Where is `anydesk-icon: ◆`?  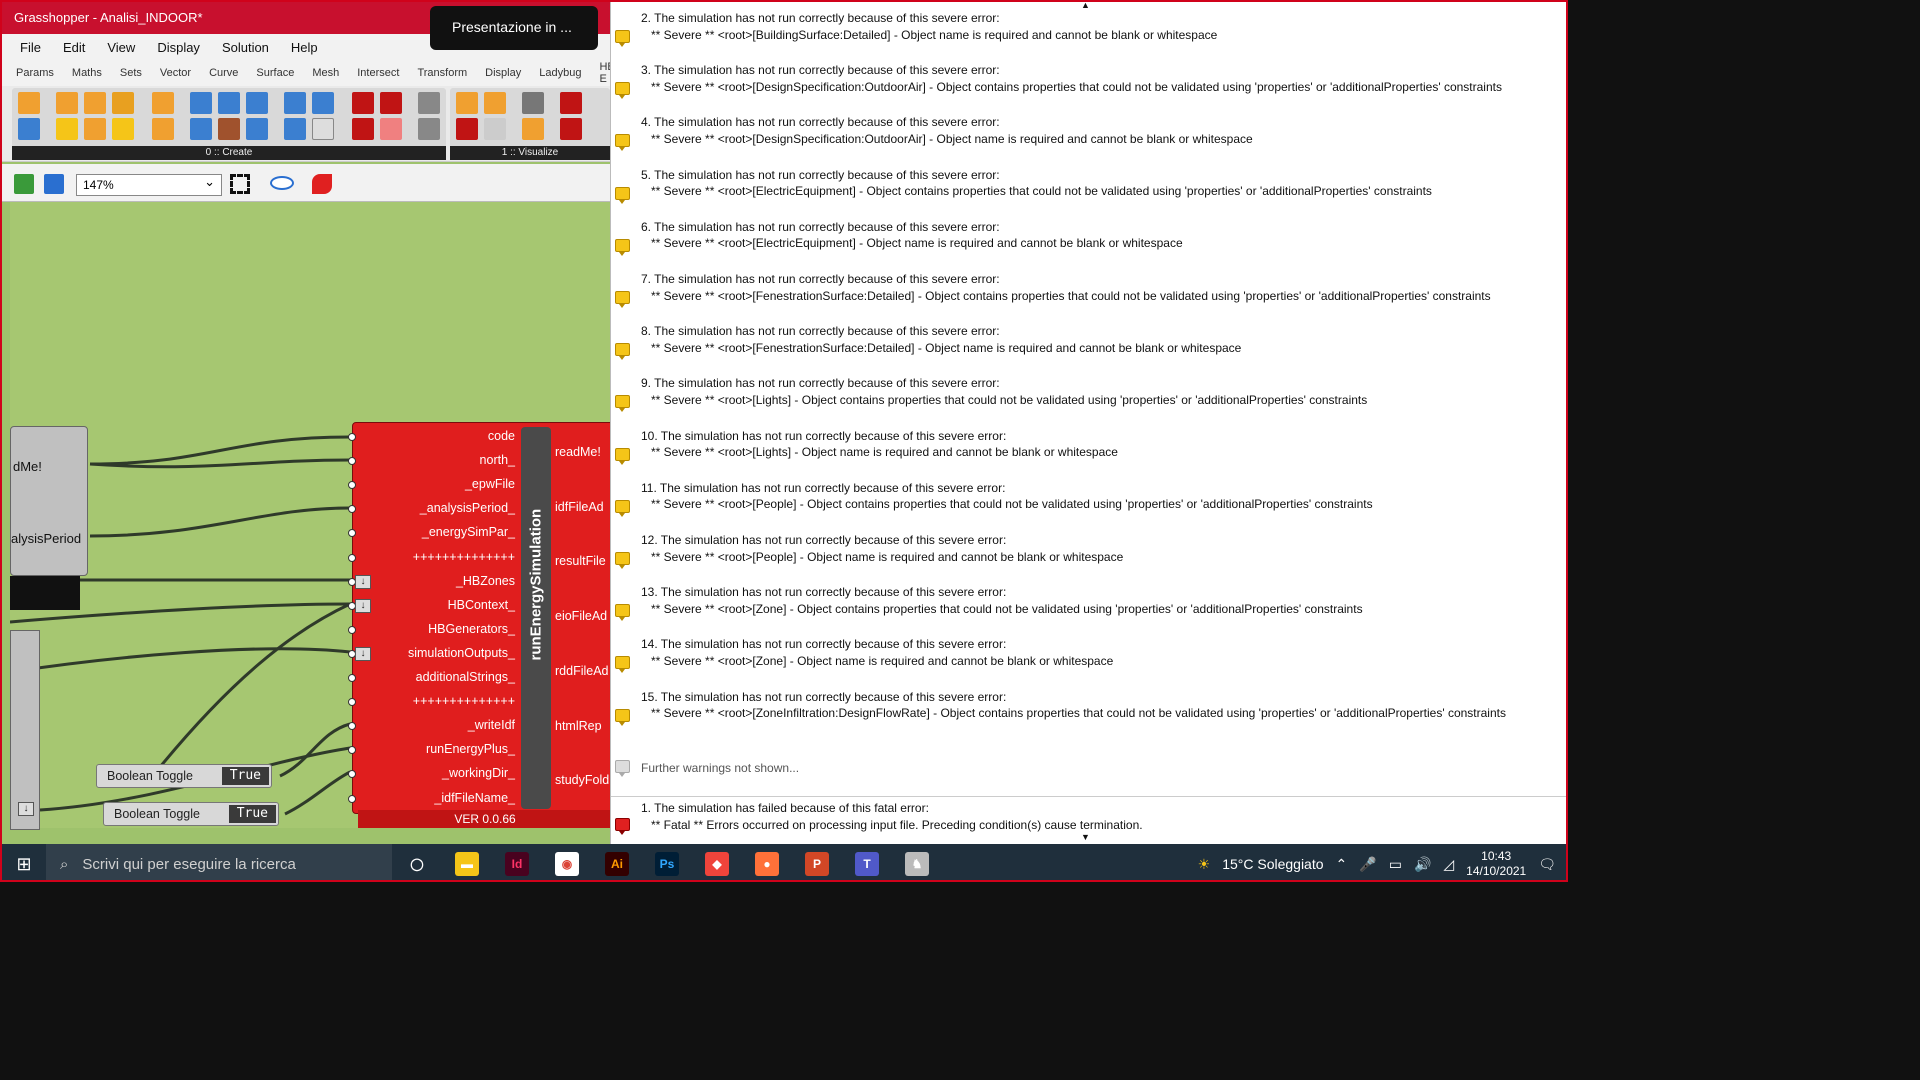
anydesk-icon: ◆ is located at coordinates (717, 862).